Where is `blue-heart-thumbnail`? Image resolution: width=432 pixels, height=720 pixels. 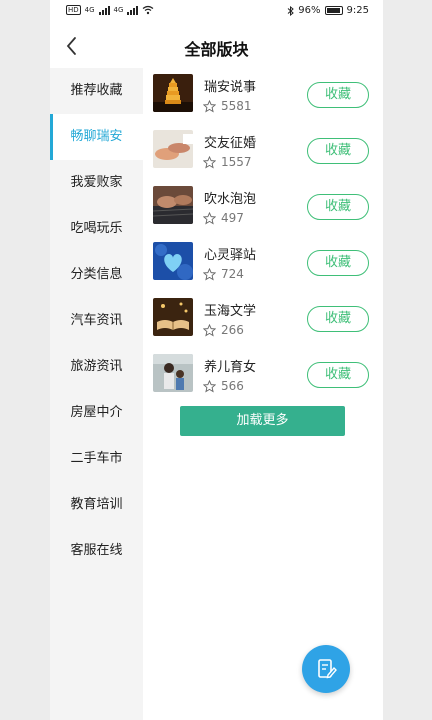 blue-heart-thumbnail is located at coordinates (173, 261).